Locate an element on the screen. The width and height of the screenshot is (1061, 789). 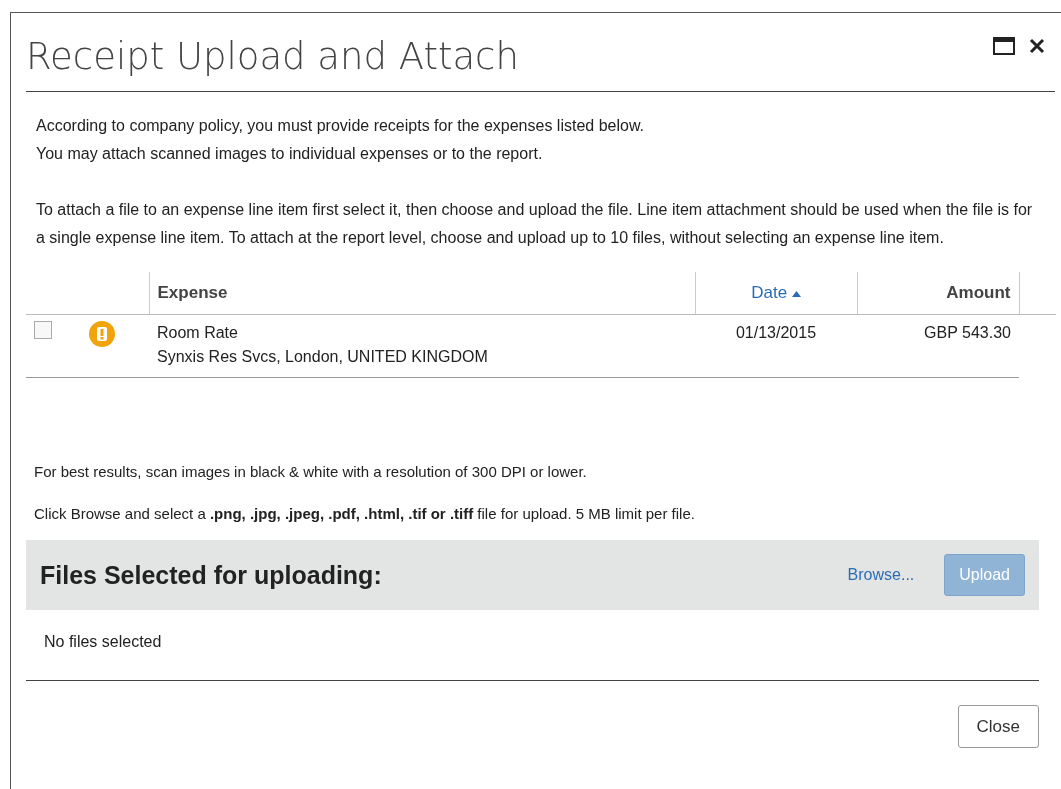
instructions-text: To attach a file to an expense line item first select it, then choose and upload the file. Line item attachment should be used when the file is for a single expense line item. To attach at the report level, choose and upload up to 10 files, without selecting an expense line item. is located at coordinates (535, 224).